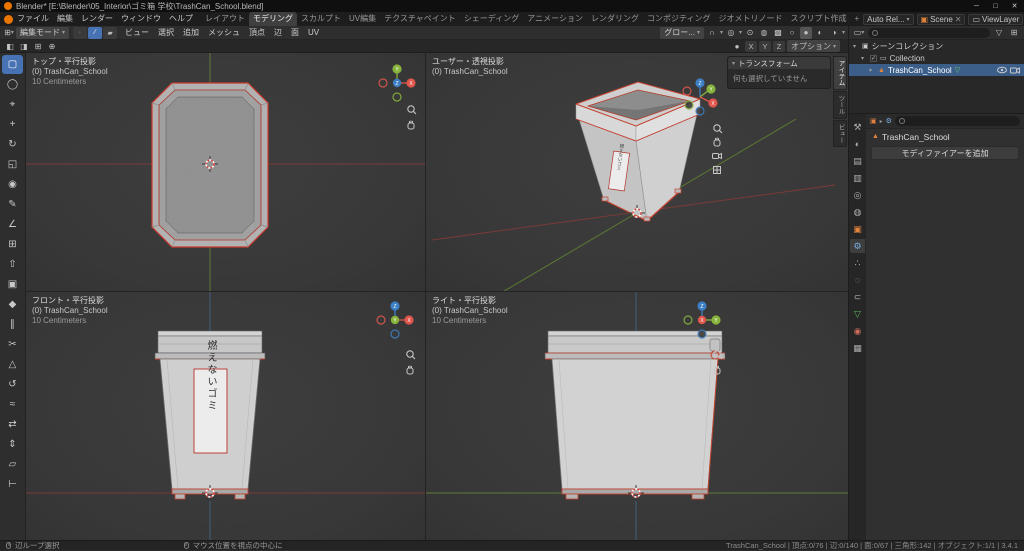 The height and width of the screenshot is (551, 1024). What do you see at coordinates (141, 19) in the screenshot?
I see `menu-window: ウィンドウ` at bounding box center [141, 19].